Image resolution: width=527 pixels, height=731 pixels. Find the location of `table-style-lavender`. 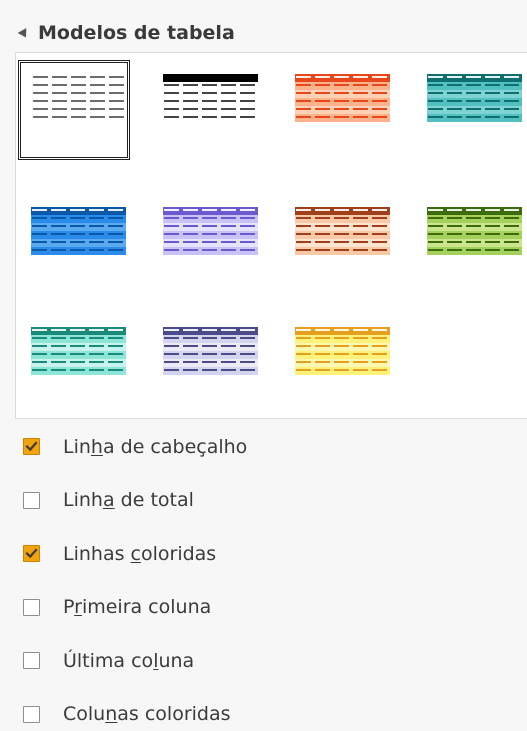

table-style-lavender is located at coordinates (206, 243).